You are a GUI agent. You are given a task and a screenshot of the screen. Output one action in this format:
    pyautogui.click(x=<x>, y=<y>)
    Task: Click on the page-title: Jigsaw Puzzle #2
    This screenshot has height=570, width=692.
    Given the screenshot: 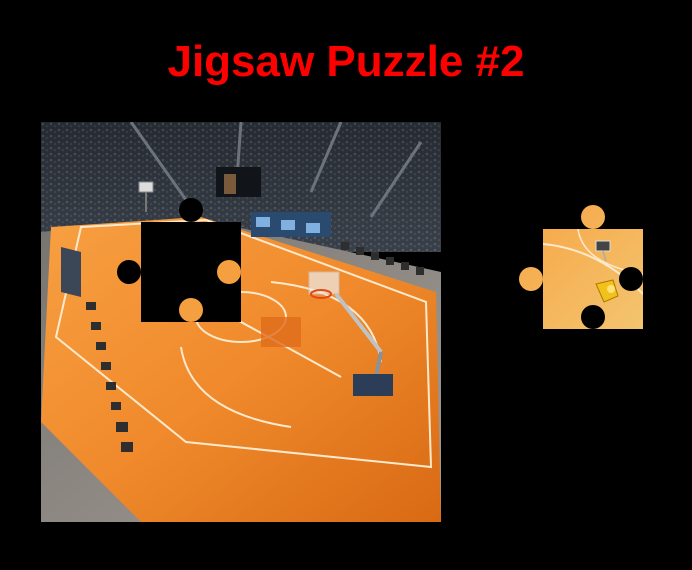 What is the action you would take?
    pyautogui.click(x=346, y=61)
    